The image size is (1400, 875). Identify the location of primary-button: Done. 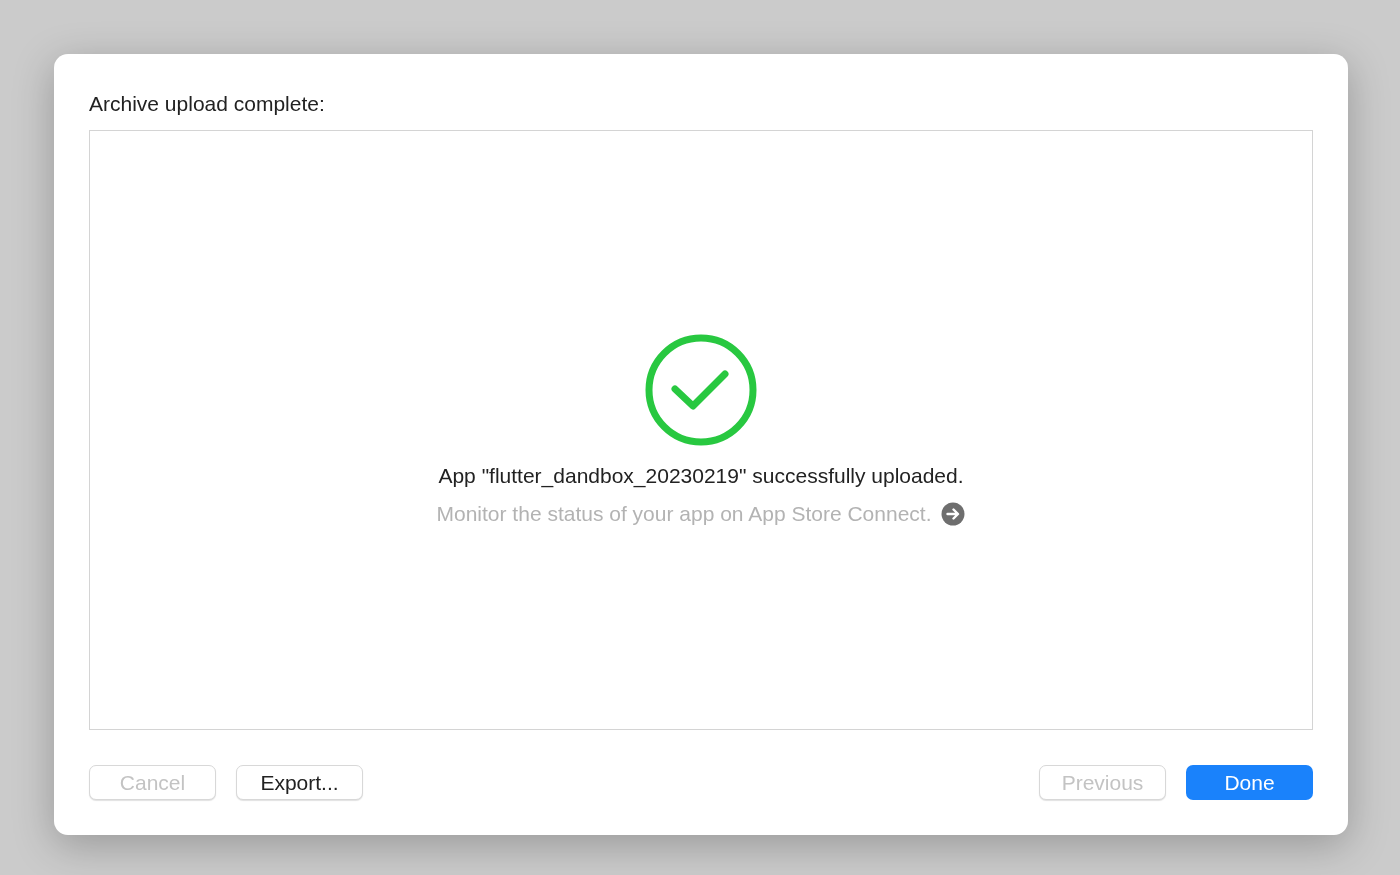
(1249, 782).